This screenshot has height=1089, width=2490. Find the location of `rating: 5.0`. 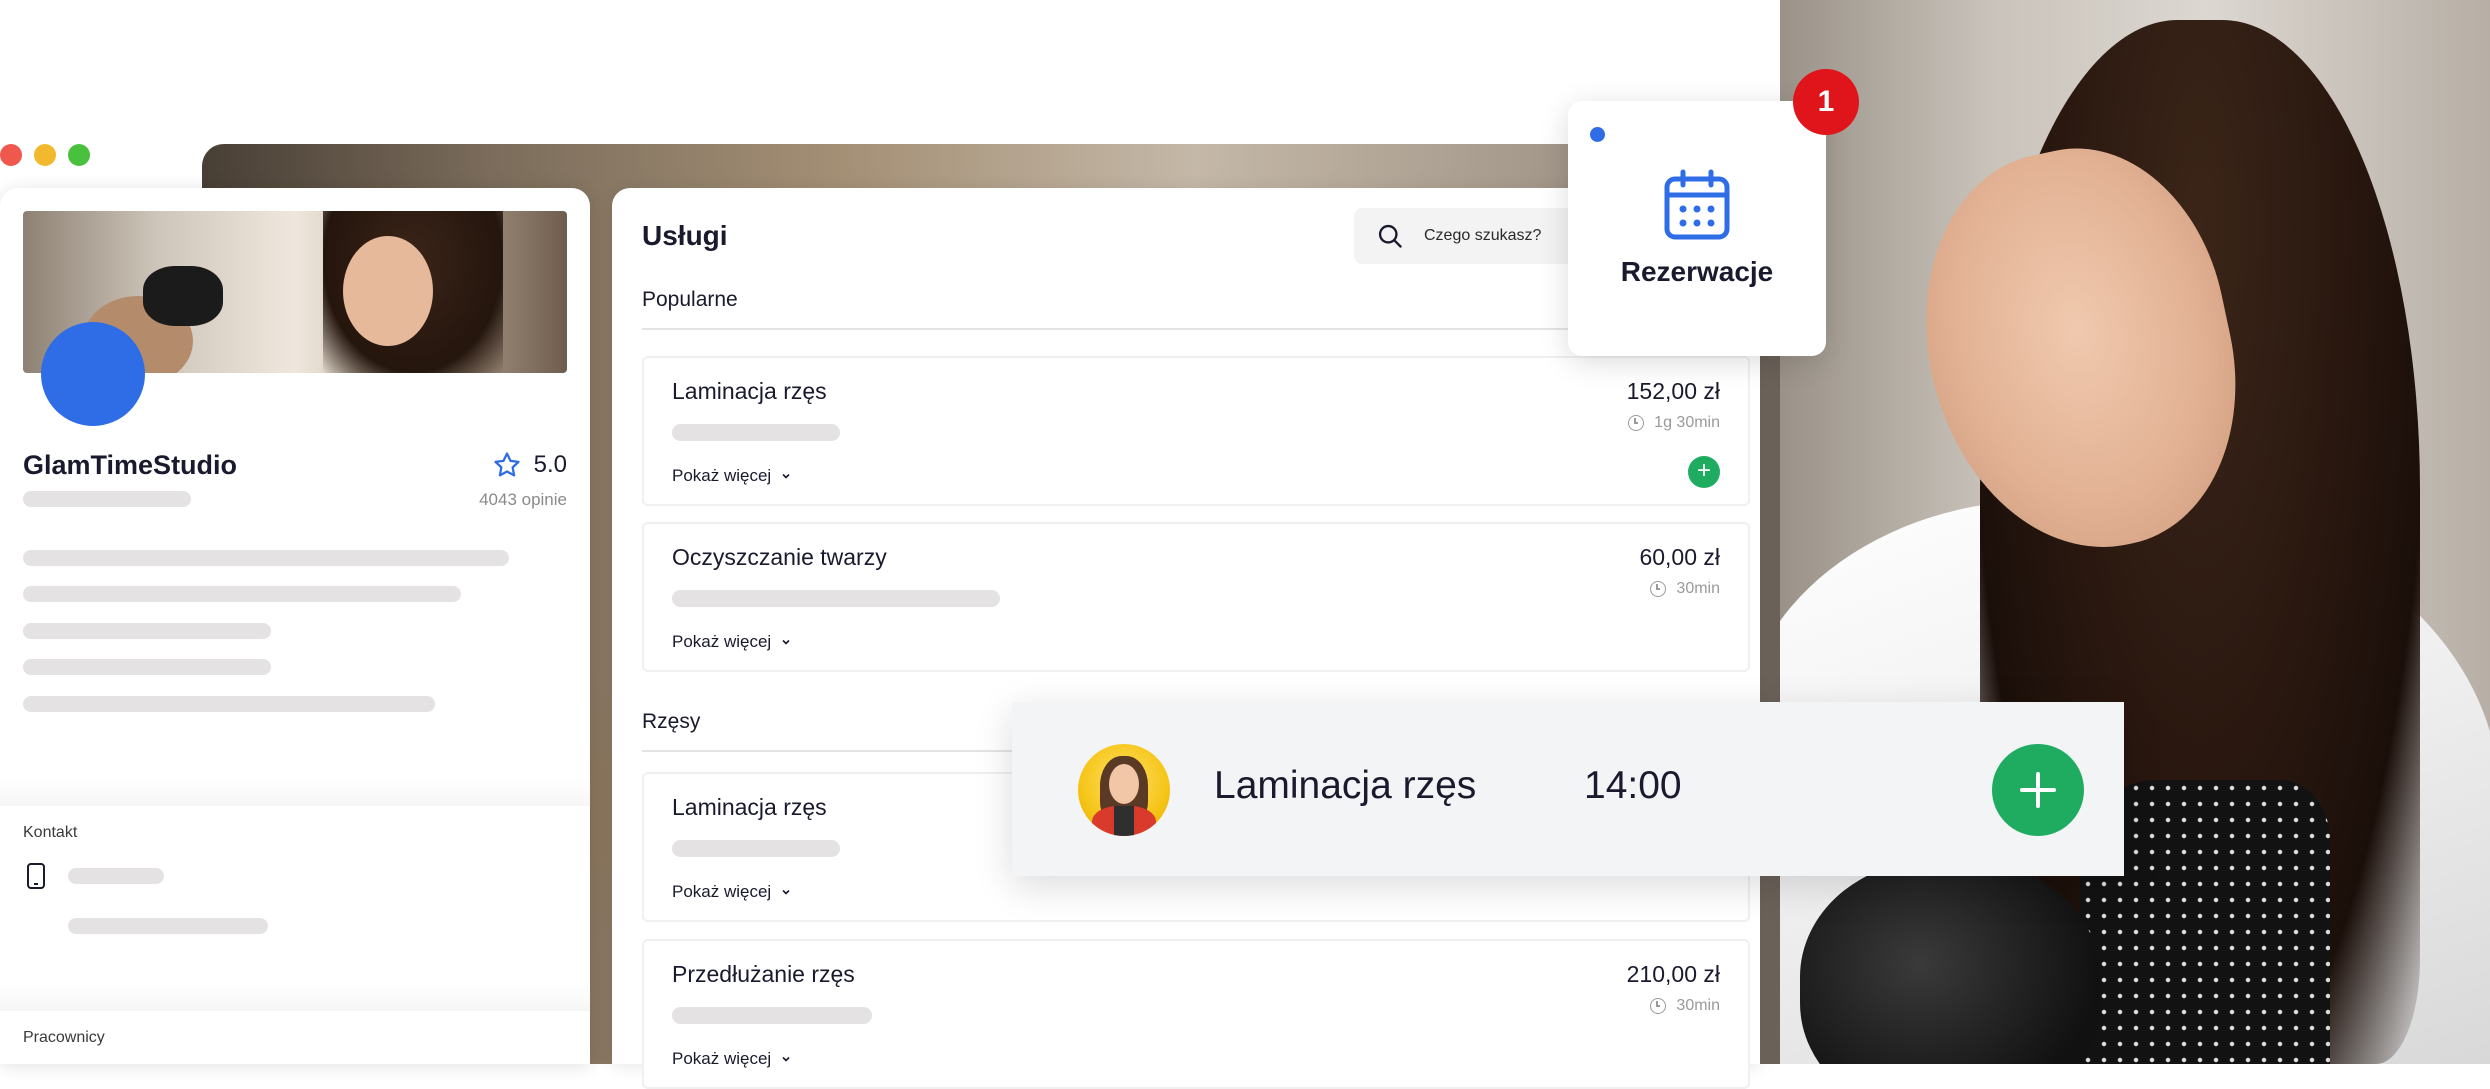

rating: 5.0 is located at coordinates (529, 465).